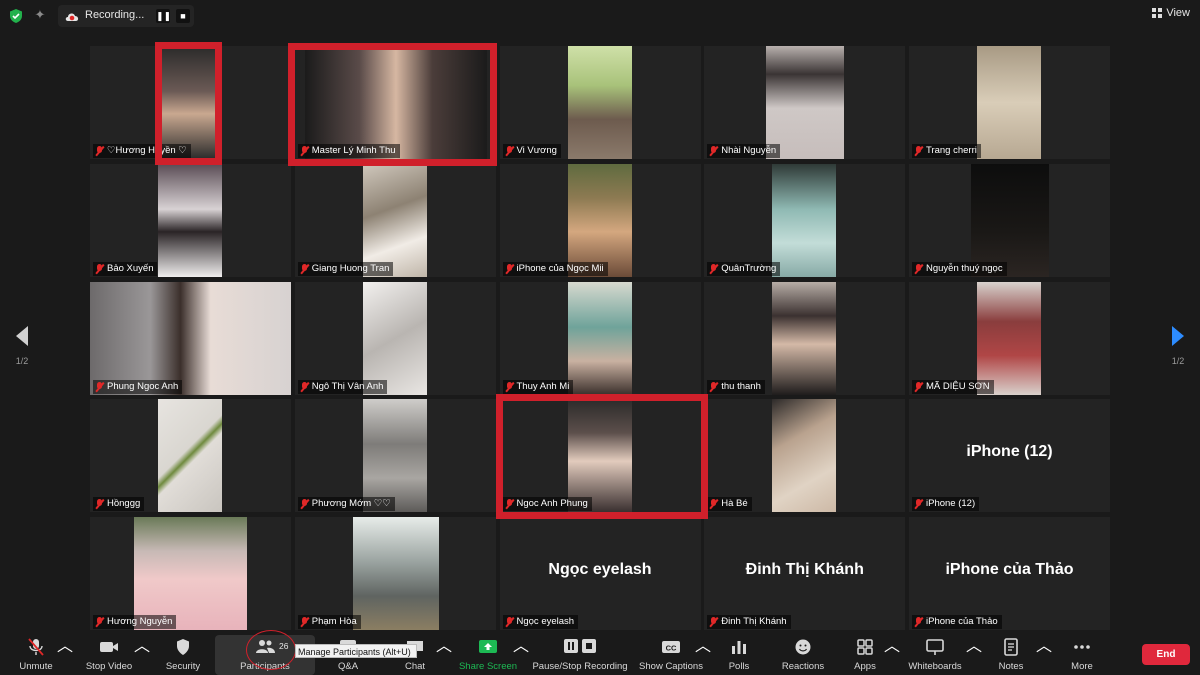 This screenshot has height=675, width=1200. I want to click on participant-tile: Phung Ngoc Anh, so click(190, 338).